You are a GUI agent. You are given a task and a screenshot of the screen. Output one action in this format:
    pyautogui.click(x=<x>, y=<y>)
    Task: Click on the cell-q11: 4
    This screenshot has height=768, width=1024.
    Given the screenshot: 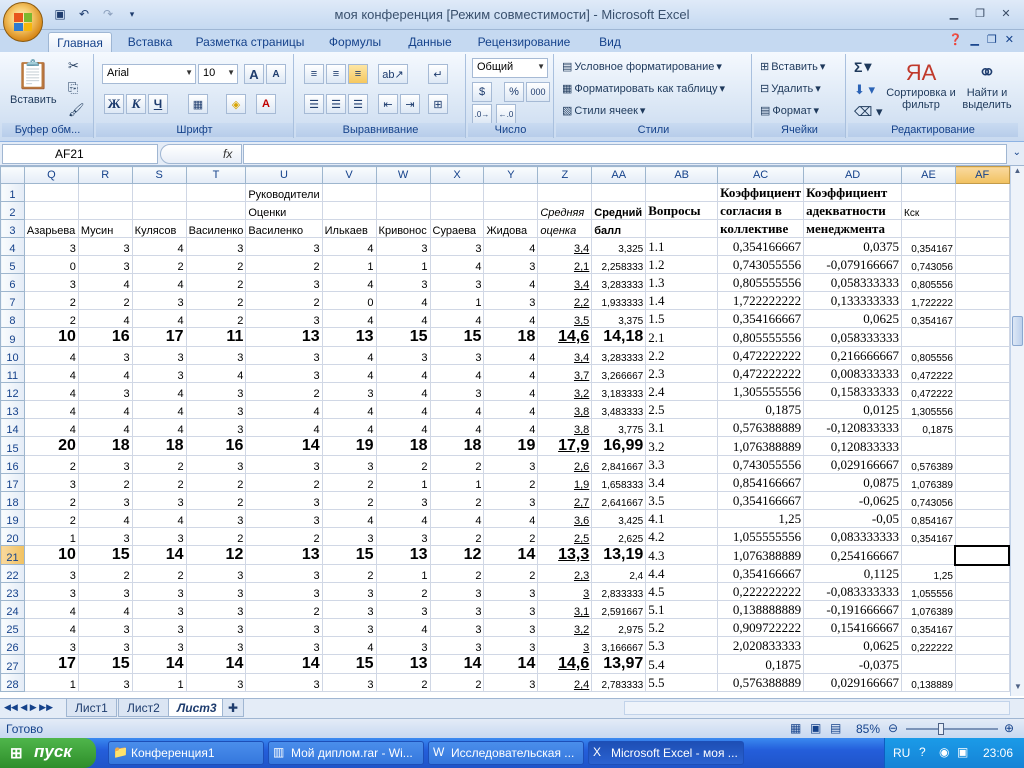 What is the action you would take?
    pyautogui.click(x=51, y=373)
    